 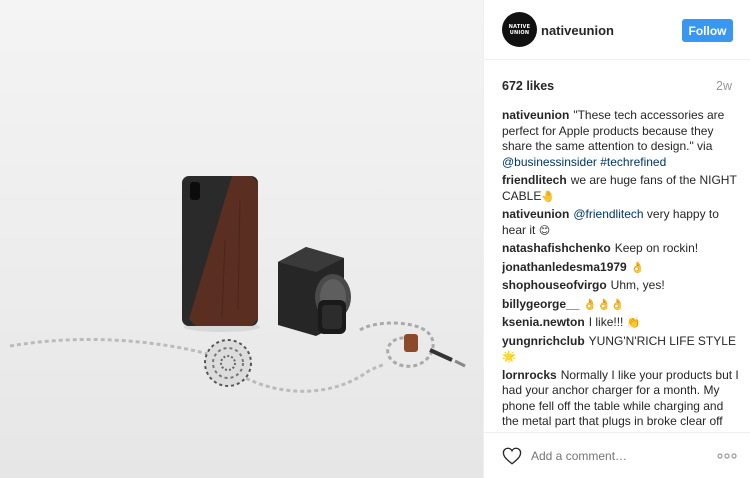 What do you see at coordinates (604, 304) in the screenshot?
I see `ok-hand-emoji-icon: 👌👌👌` at bounding box center [604, 304].